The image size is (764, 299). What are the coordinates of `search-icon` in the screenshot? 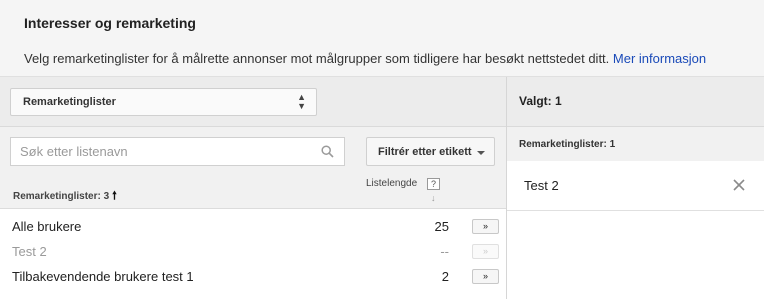 It's located at (327, 151).